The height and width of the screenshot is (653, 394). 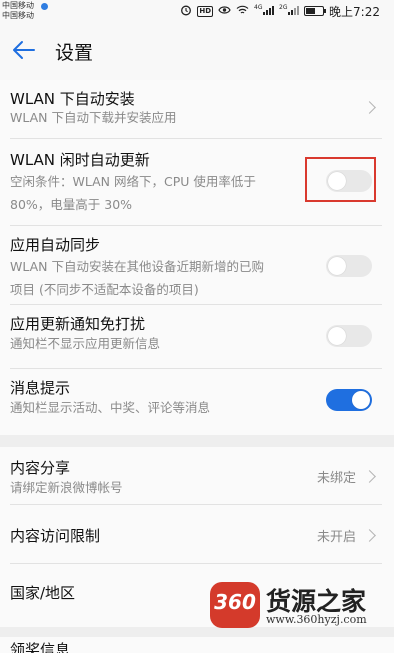 I want to click on app-auto-sync-toggle, so click(x=349, y=266).